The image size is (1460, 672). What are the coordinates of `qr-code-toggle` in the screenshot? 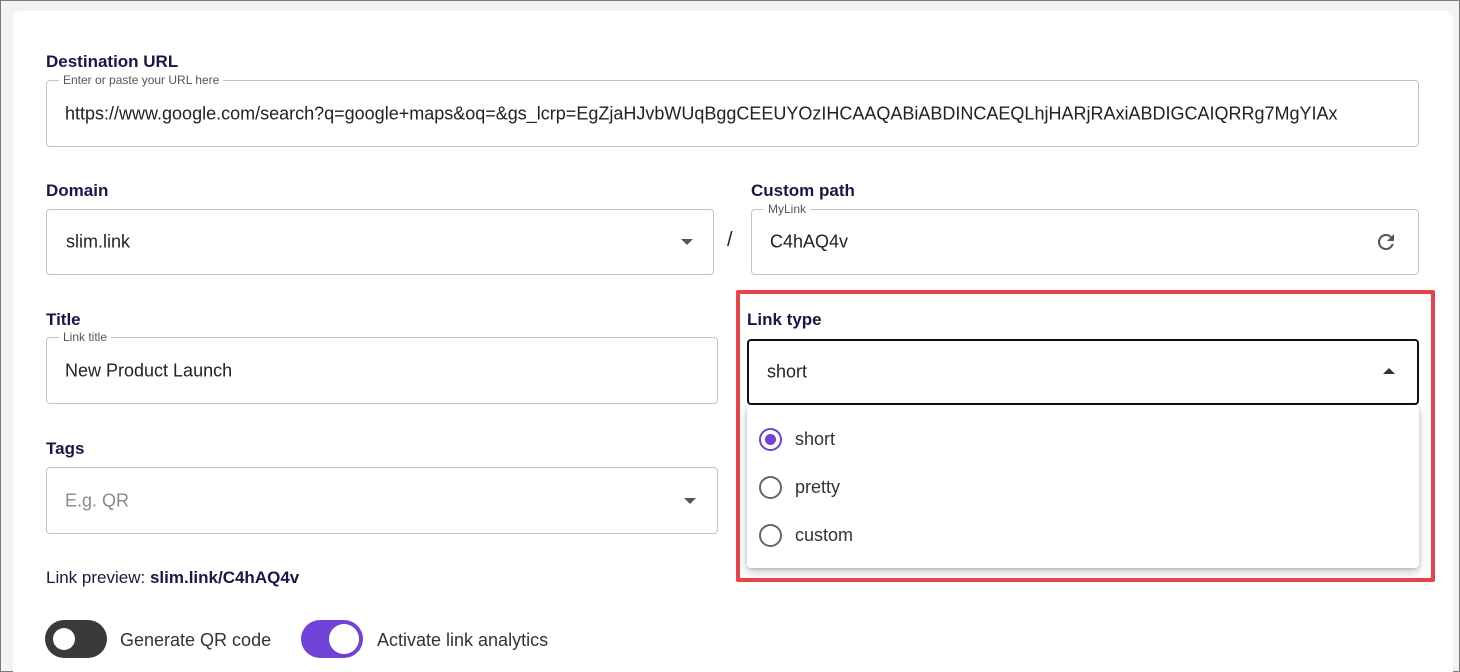 It's located at (76, 639).